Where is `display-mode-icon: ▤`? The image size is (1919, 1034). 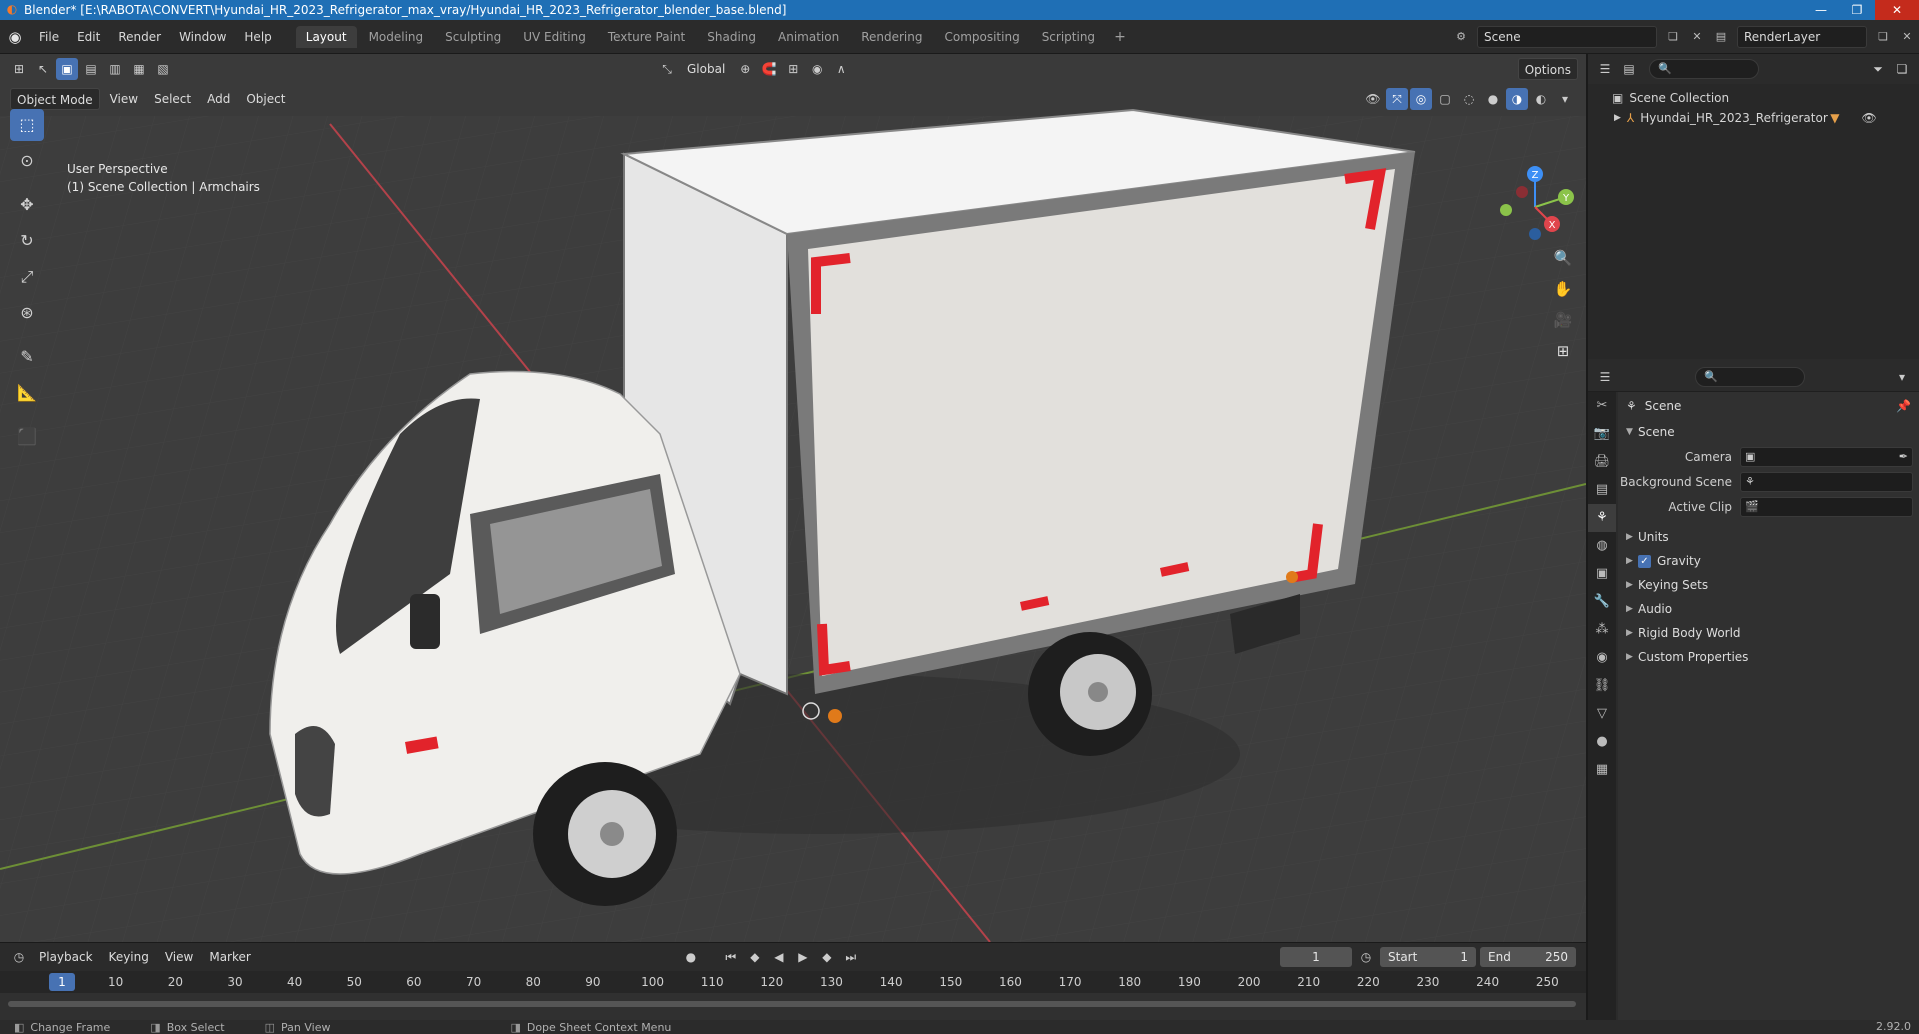
display-mode-icon: ▤ is located at coordinates (1629, 69).